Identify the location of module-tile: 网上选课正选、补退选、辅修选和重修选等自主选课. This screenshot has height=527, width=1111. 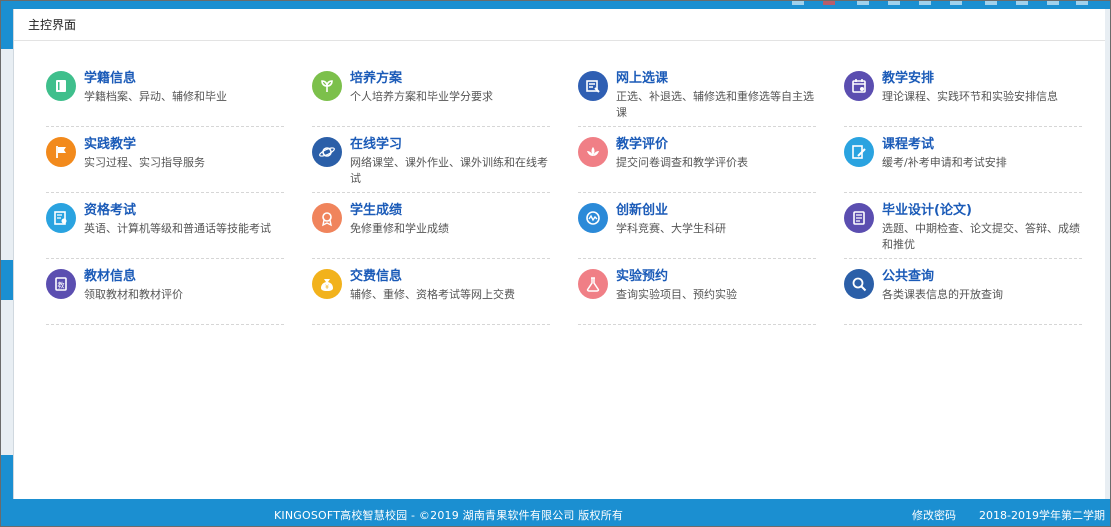
(697, 94).